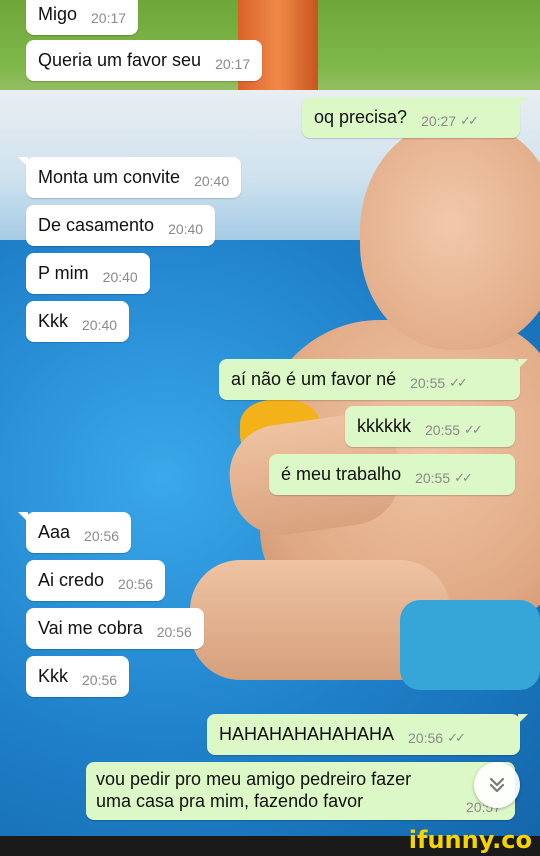  Describe the element at coordinates (54, 532) in the screenshot. I see `message-text: Aaa` at that location.